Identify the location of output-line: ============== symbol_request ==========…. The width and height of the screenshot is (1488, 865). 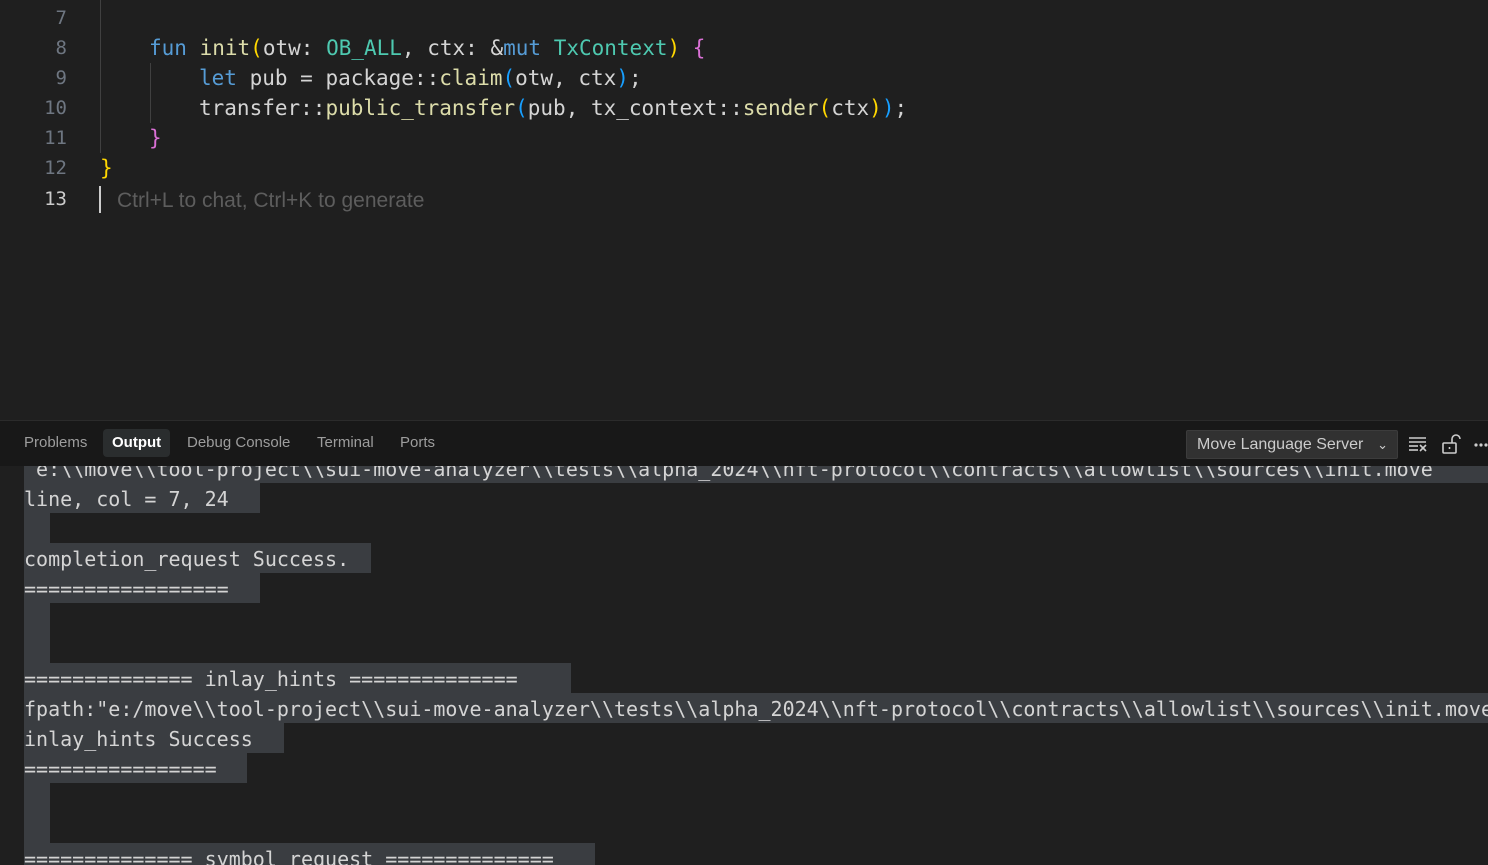
(289, 856).